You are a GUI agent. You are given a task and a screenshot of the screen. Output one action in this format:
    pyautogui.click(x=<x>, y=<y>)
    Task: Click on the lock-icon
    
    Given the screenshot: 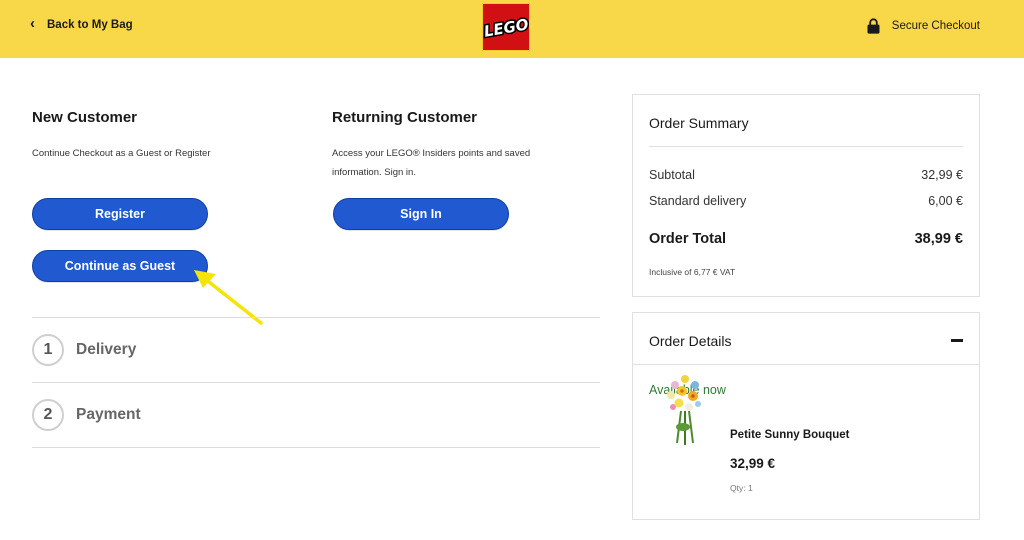 What is the action you would take?
    pyautogui.click(x=873, y=26)
    